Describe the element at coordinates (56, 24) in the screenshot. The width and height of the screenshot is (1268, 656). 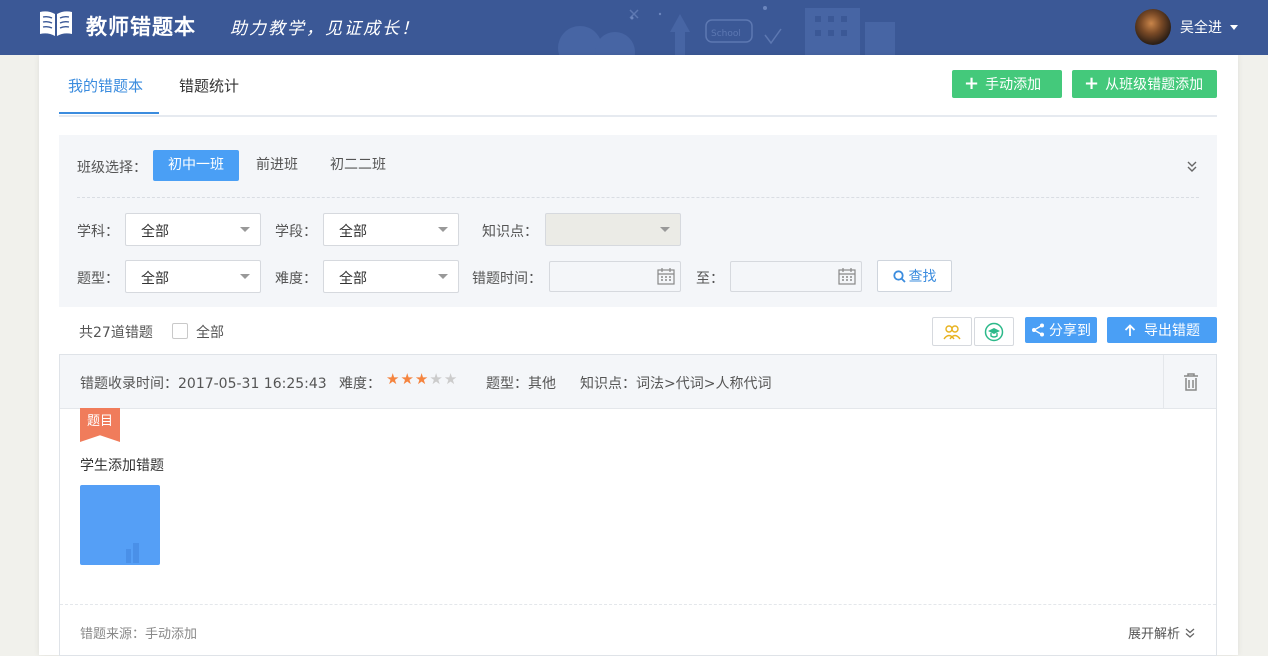
I see `book-logo-icon` at that location.